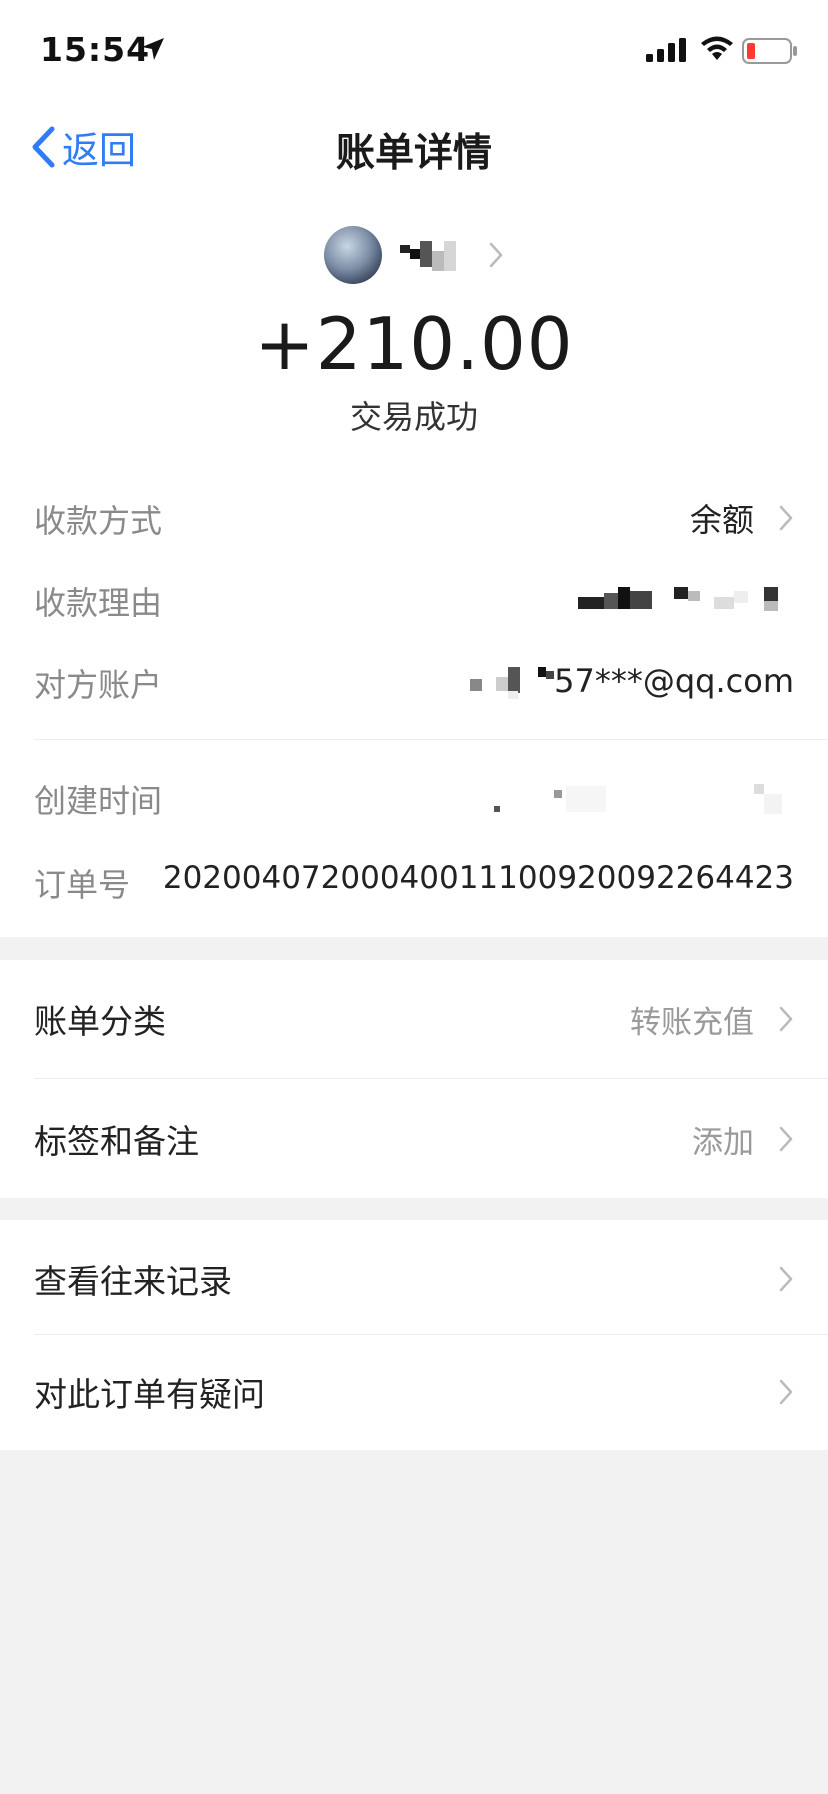  What do you see at coordinates (98, 603) in the screenshot?
I see `detail-label-reason: 收款理由` at bounding box center [98, 603].